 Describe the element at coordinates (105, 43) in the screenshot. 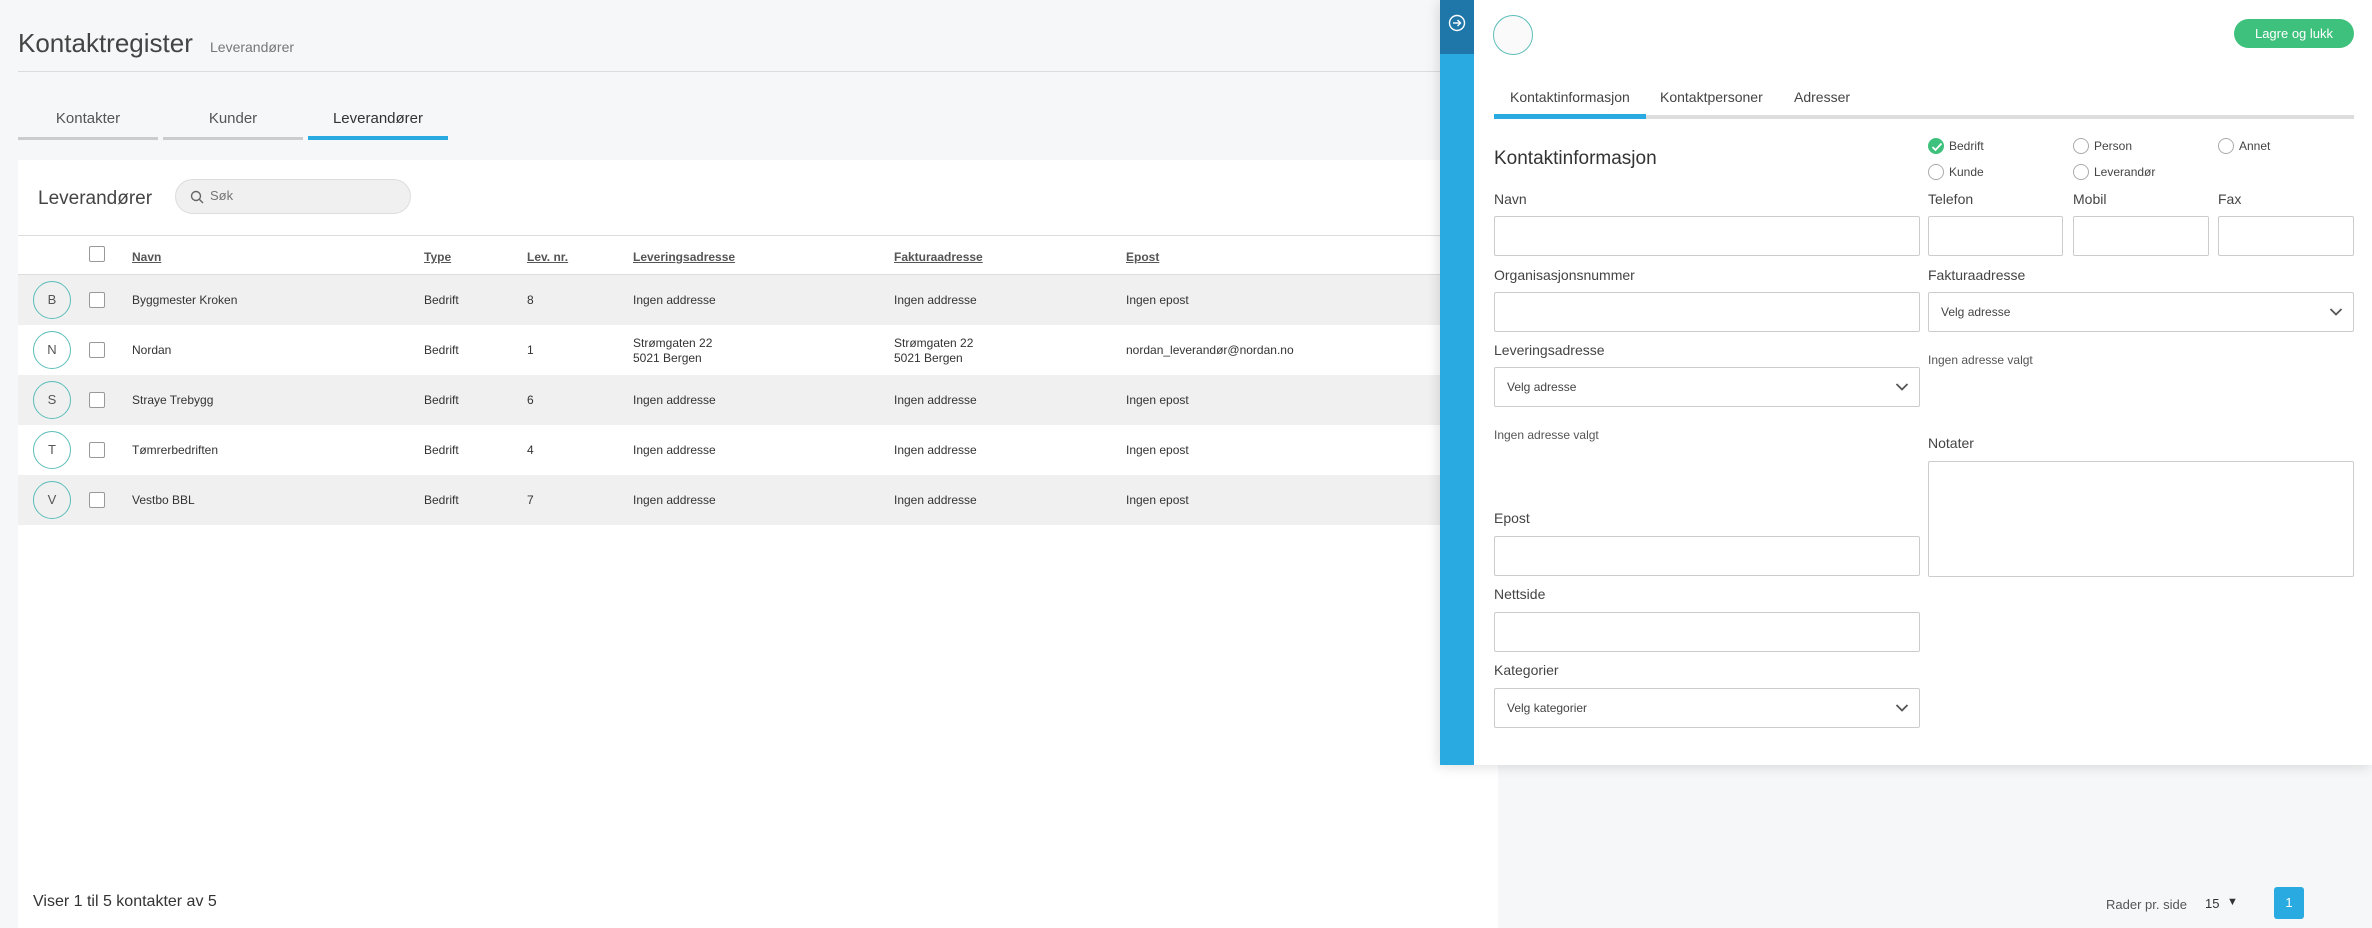

I see `page-title: Kontaktregister` at that location.